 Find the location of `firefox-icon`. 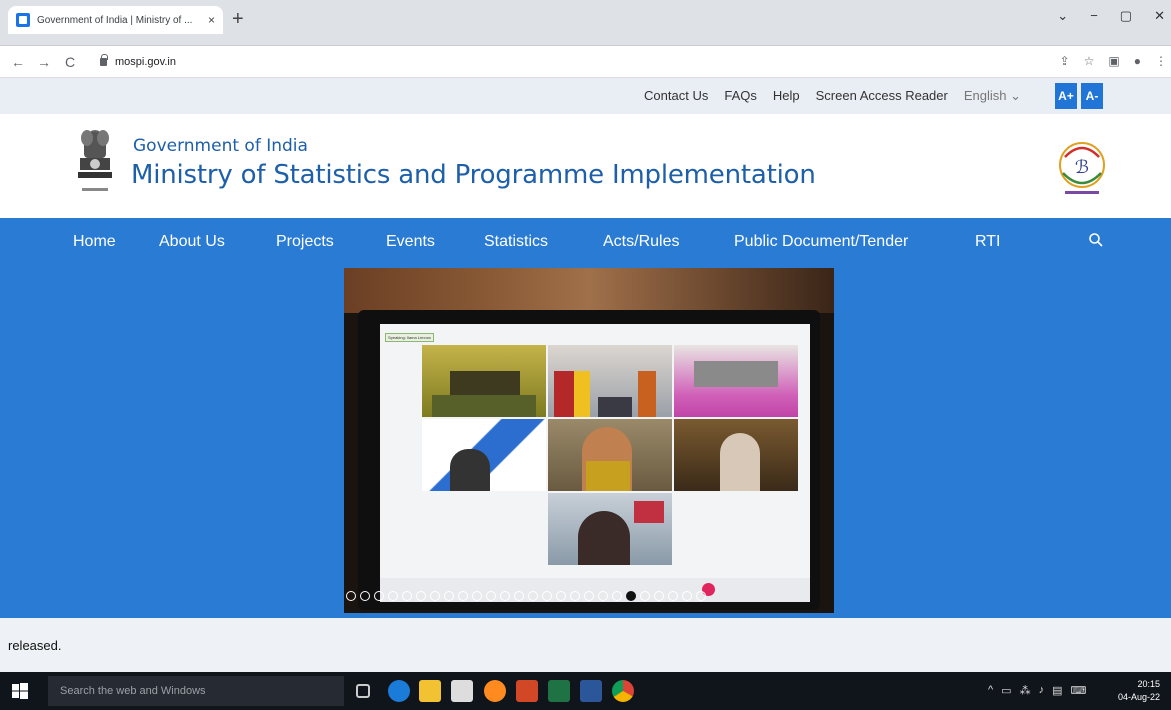

firefox-icon is located at coordinates (495, 691).